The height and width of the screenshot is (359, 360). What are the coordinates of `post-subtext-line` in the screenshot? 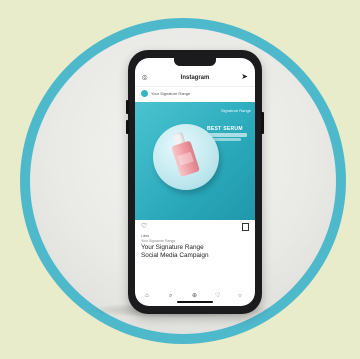 It's located at (227, 135).